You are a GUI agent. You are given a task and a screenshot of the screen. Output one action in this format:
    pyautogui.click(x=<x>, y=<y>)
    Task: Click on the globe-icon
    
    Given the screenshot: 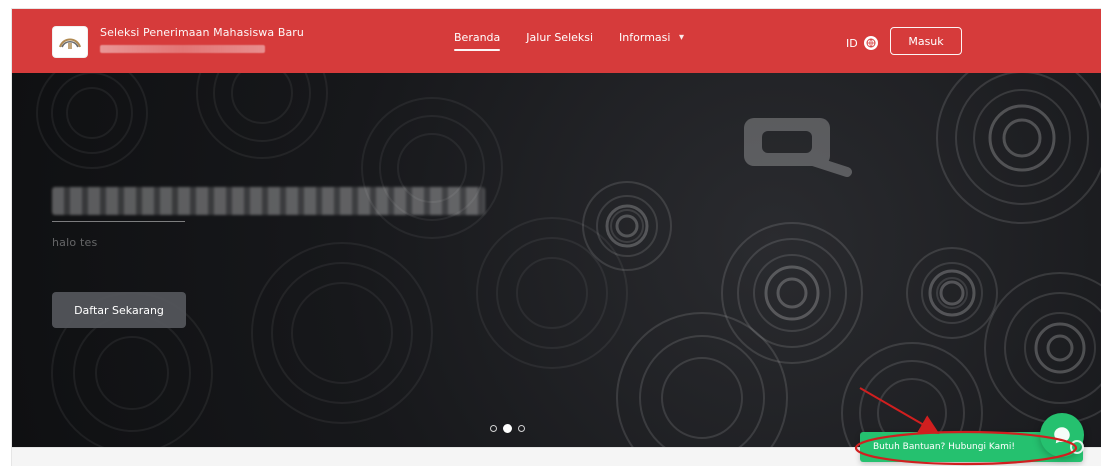 What is the action you would take?
    pyautogui.click(x=870, y=43)
    